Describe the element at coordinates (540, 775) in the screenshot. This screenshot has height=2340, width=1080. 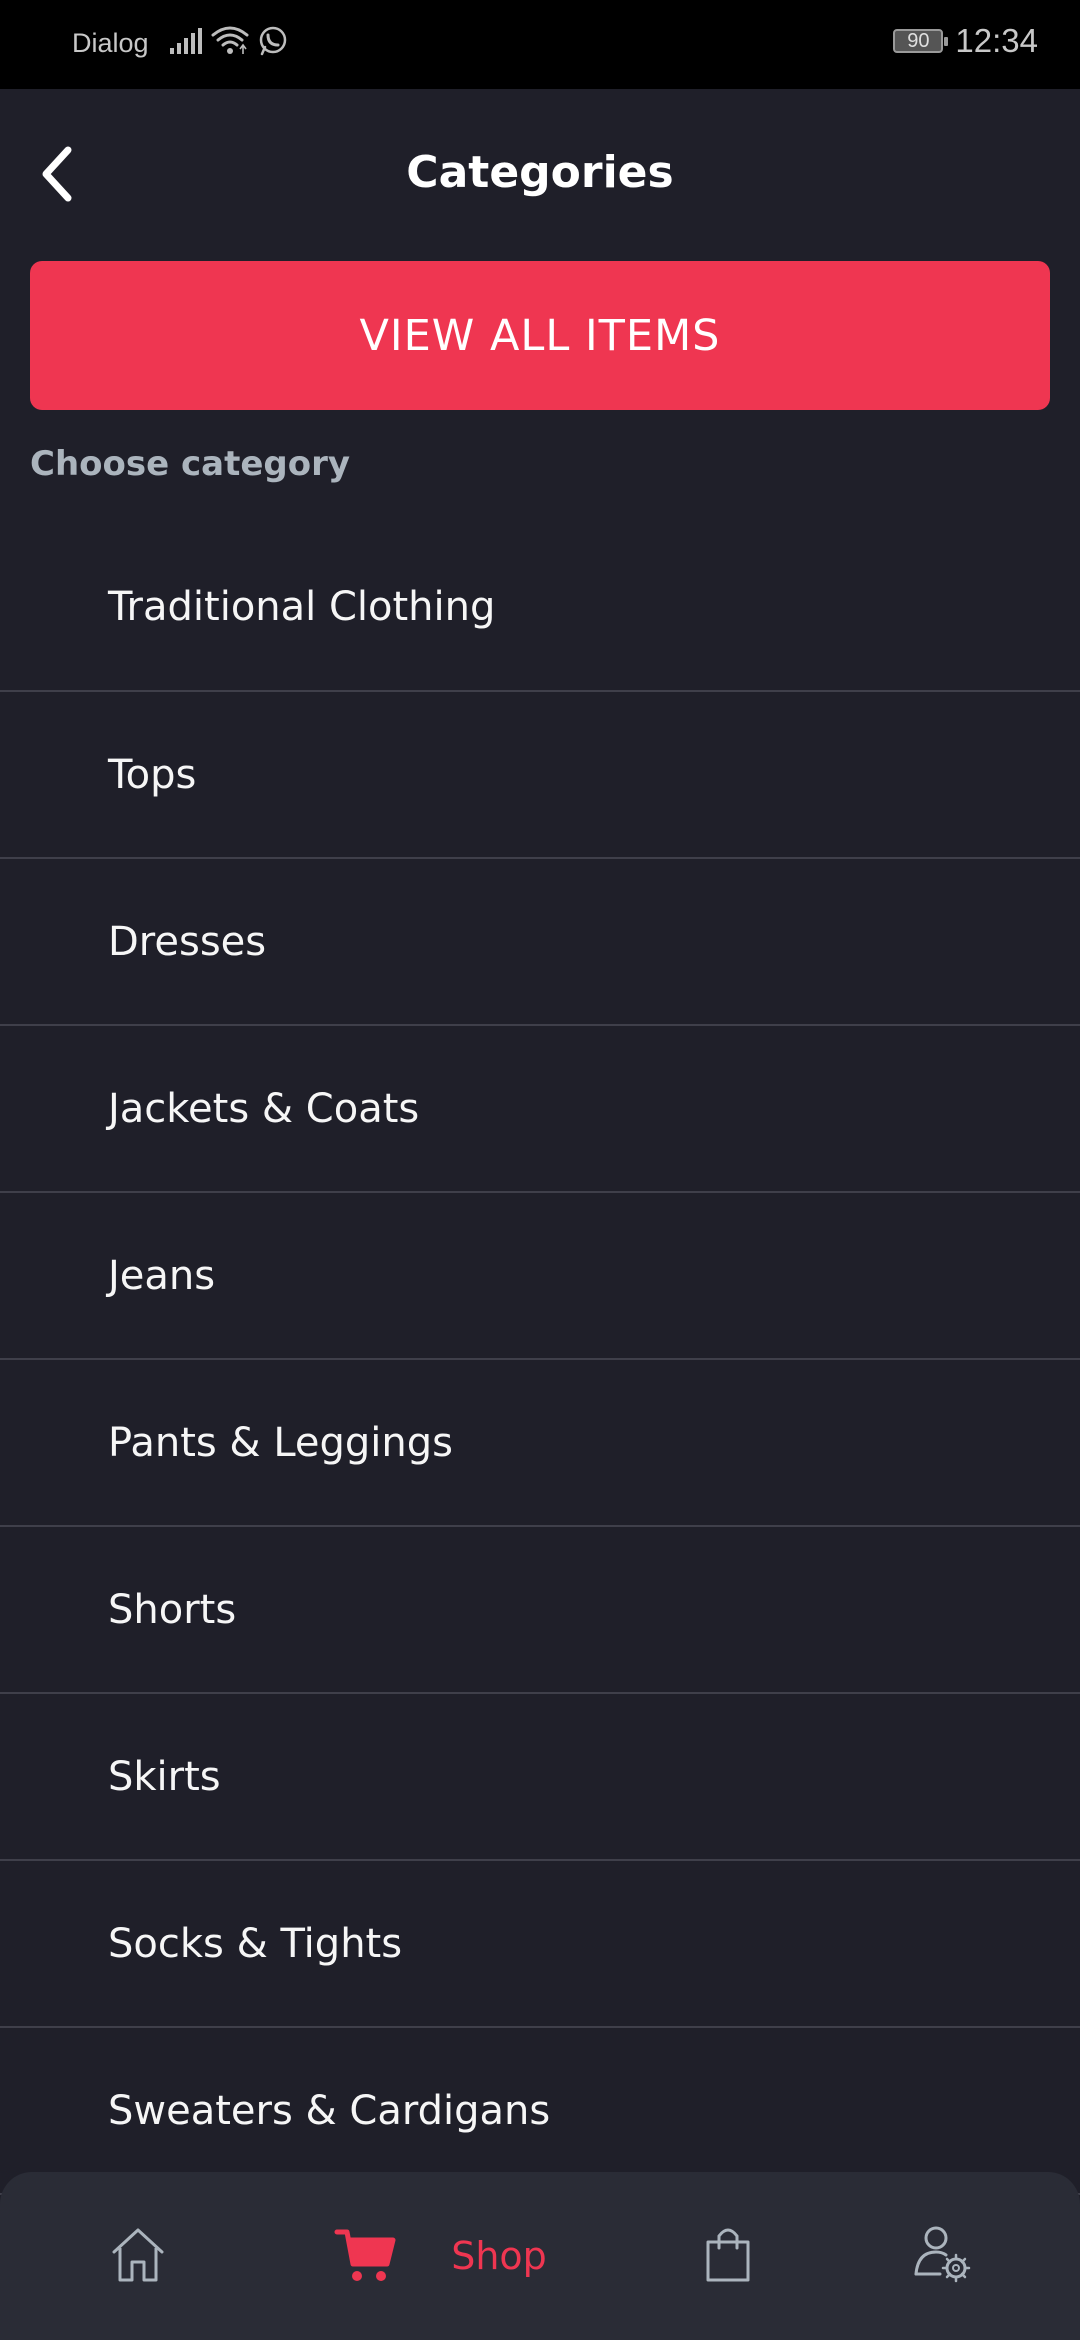
I see `category-item-tops: Tops` at that location.